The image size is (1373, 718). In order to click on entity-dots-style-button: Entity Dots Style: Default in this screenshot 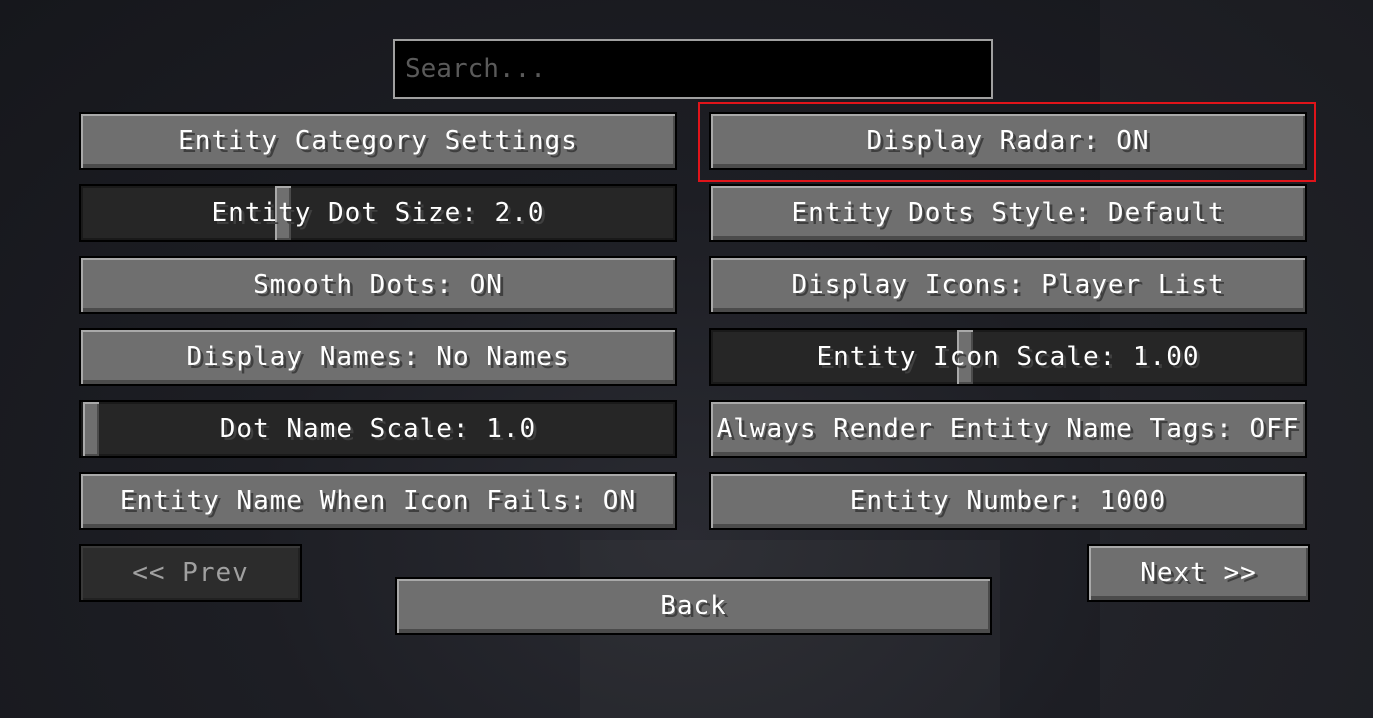, I will do `click(1008, 213)`.